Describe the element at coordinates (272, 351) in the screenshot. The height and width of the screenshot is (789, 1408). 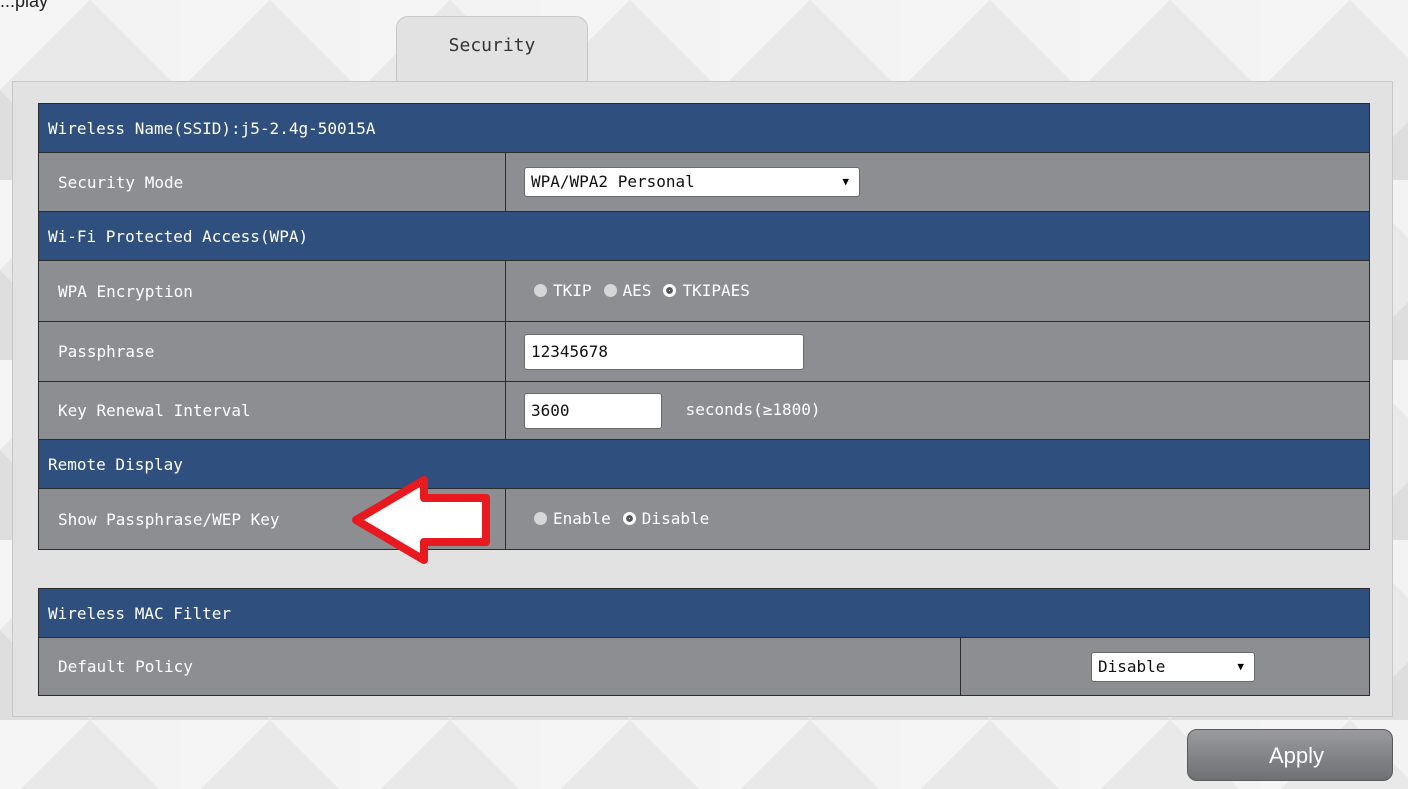
I see `passphrase-label: Passphrase` at that location.